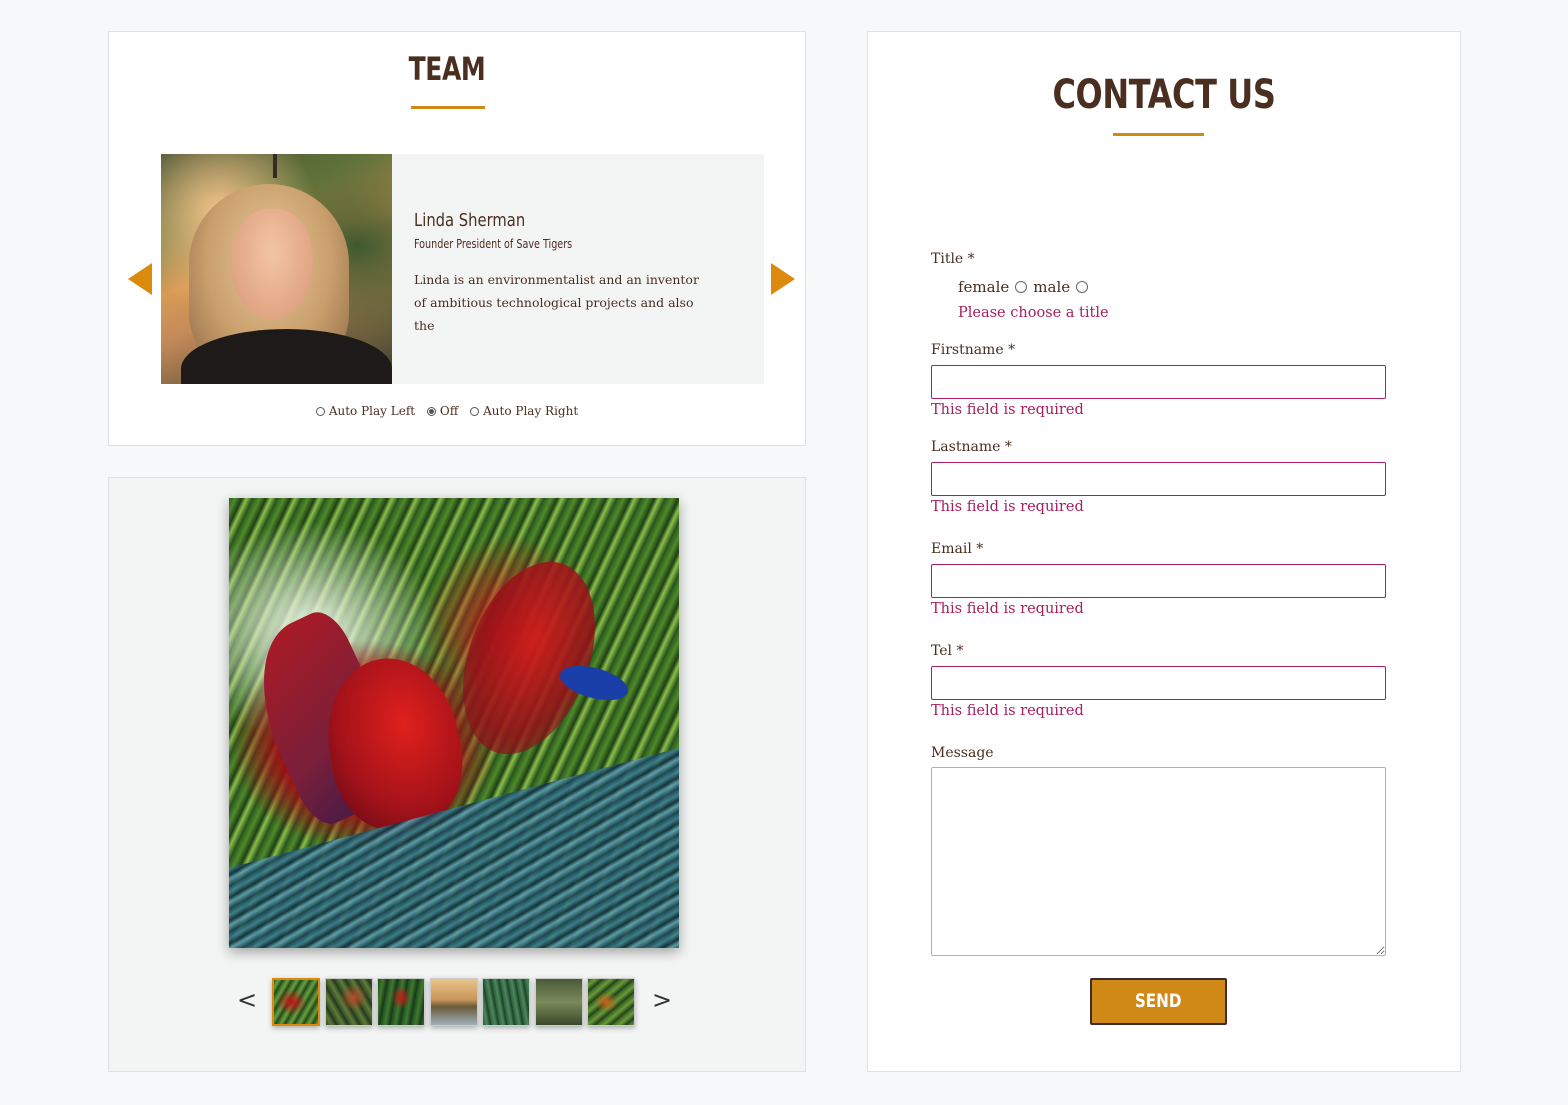 The width and height of the screenshot is (1568, 1105). I want to click on email-label: Email *, so click(957, 549).